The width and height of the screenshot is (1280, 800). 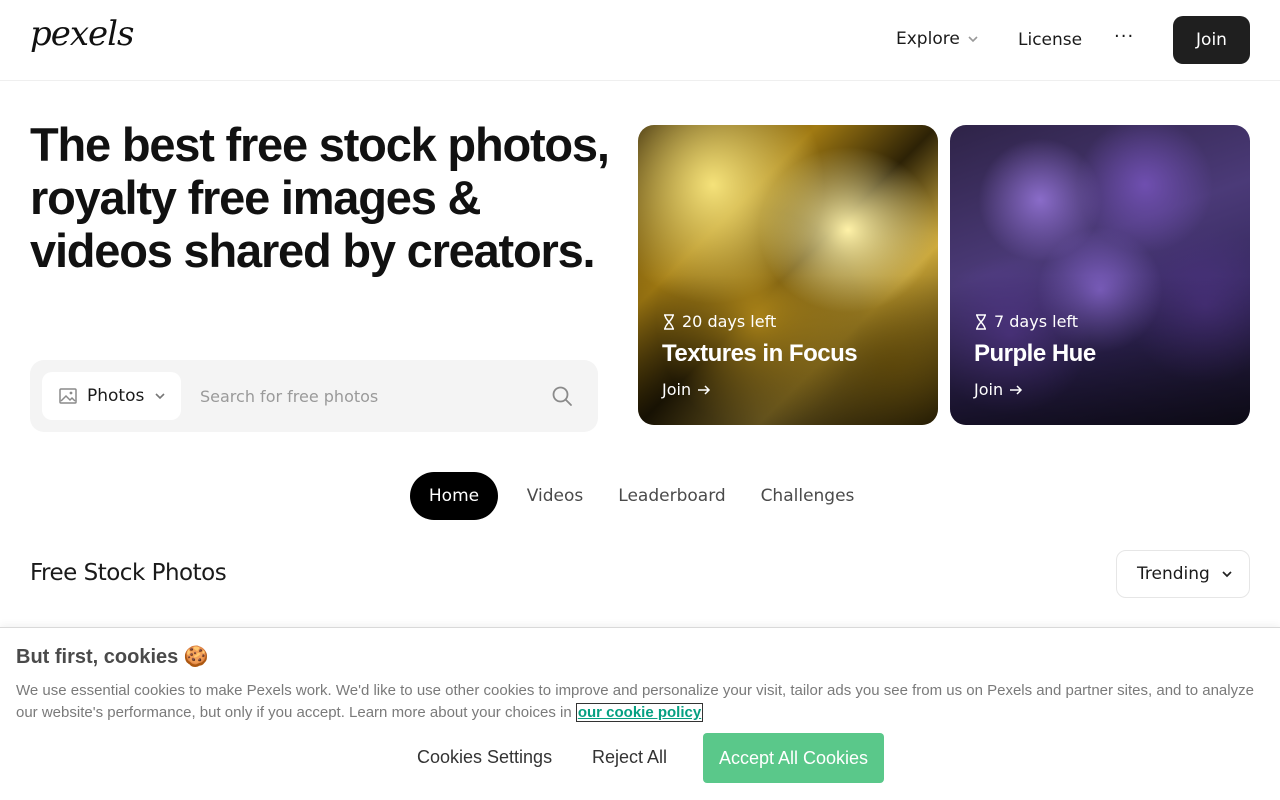 I want to click on search-type-select: Photos, so click(x=111, y=396).